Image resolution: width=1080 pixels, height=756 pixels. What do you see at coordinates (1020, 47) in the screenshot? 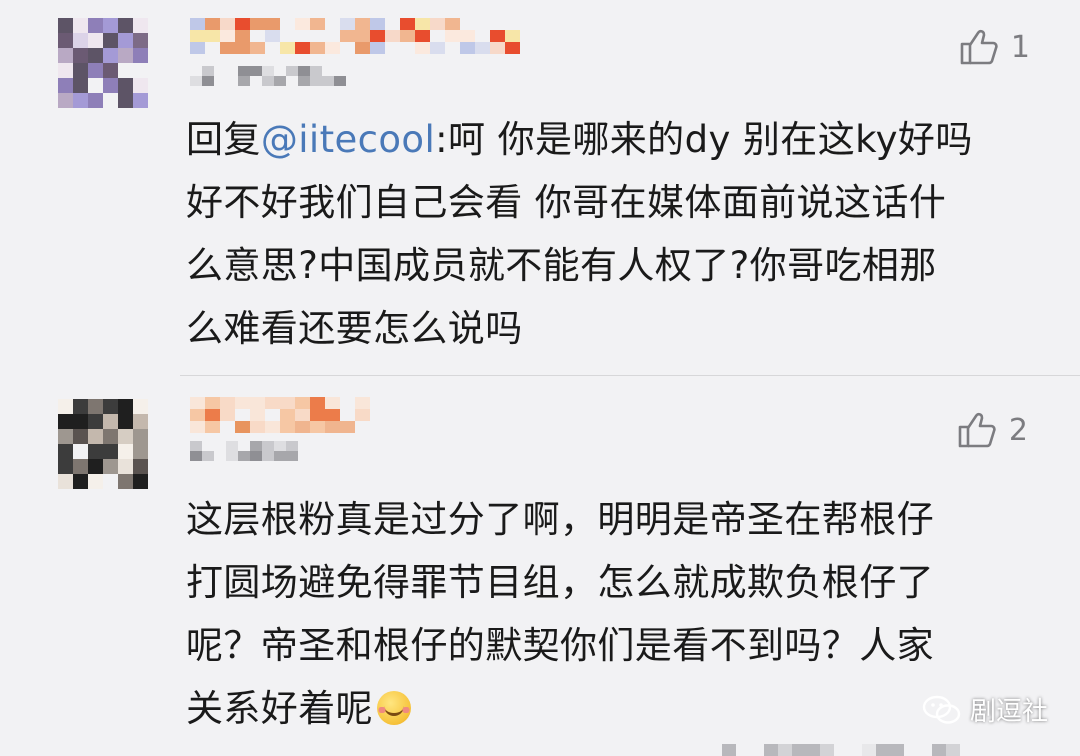
I see `like-count: 1` at bounding box center [1020, 47].